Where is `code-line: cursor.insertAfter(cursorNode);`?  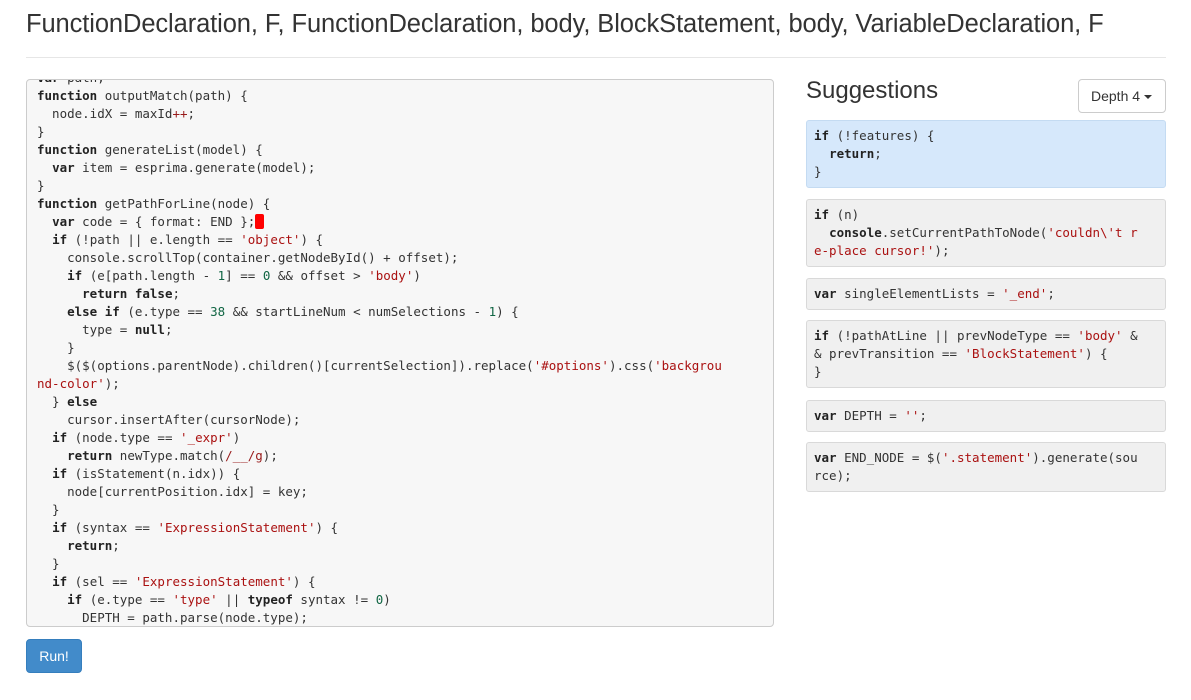 code-line: cursor.insertAfter(cursorNode); is located at coordinates (169, 419).